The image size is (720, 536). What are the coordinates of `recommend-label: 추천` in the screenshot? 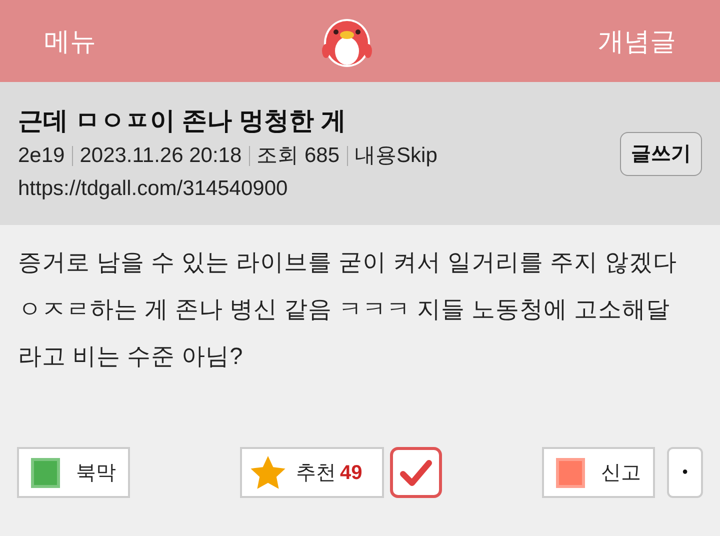 It's located at (316, 473).